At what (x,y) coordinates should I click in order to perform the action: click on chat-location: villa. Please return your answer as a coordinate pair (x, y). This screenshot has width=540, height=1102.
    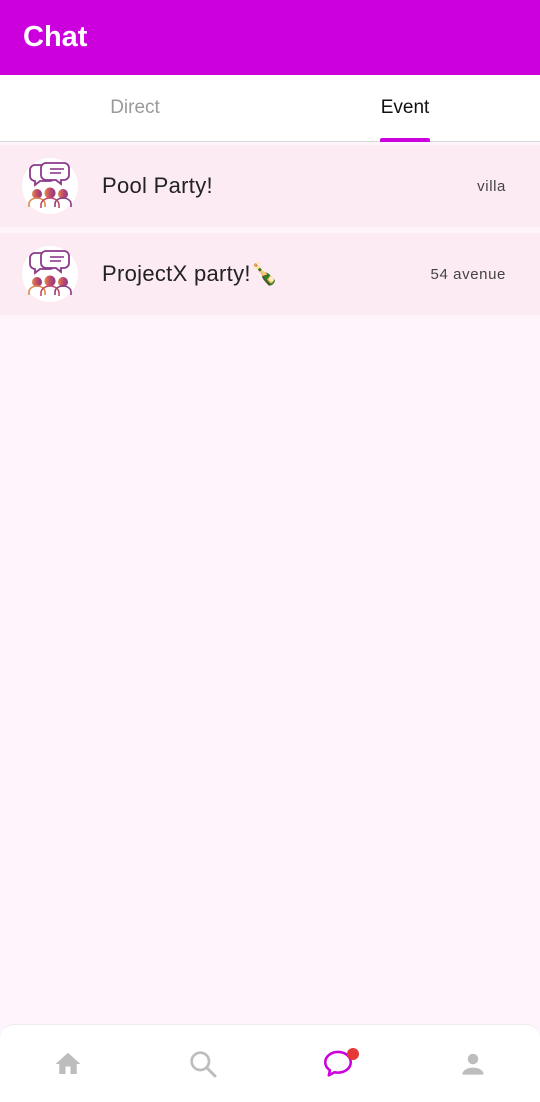
    Looking at the image, I should click on (491, 186).